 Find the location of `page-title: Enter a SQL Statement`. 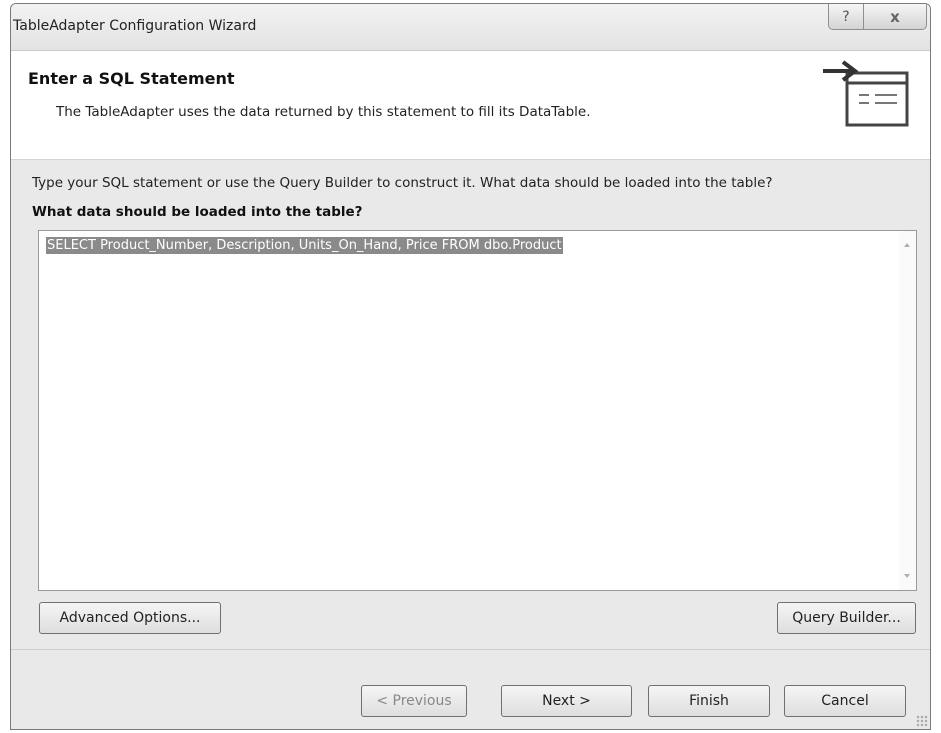

page-title: Enter a SQL Statement is located at coordinates (131, 78).